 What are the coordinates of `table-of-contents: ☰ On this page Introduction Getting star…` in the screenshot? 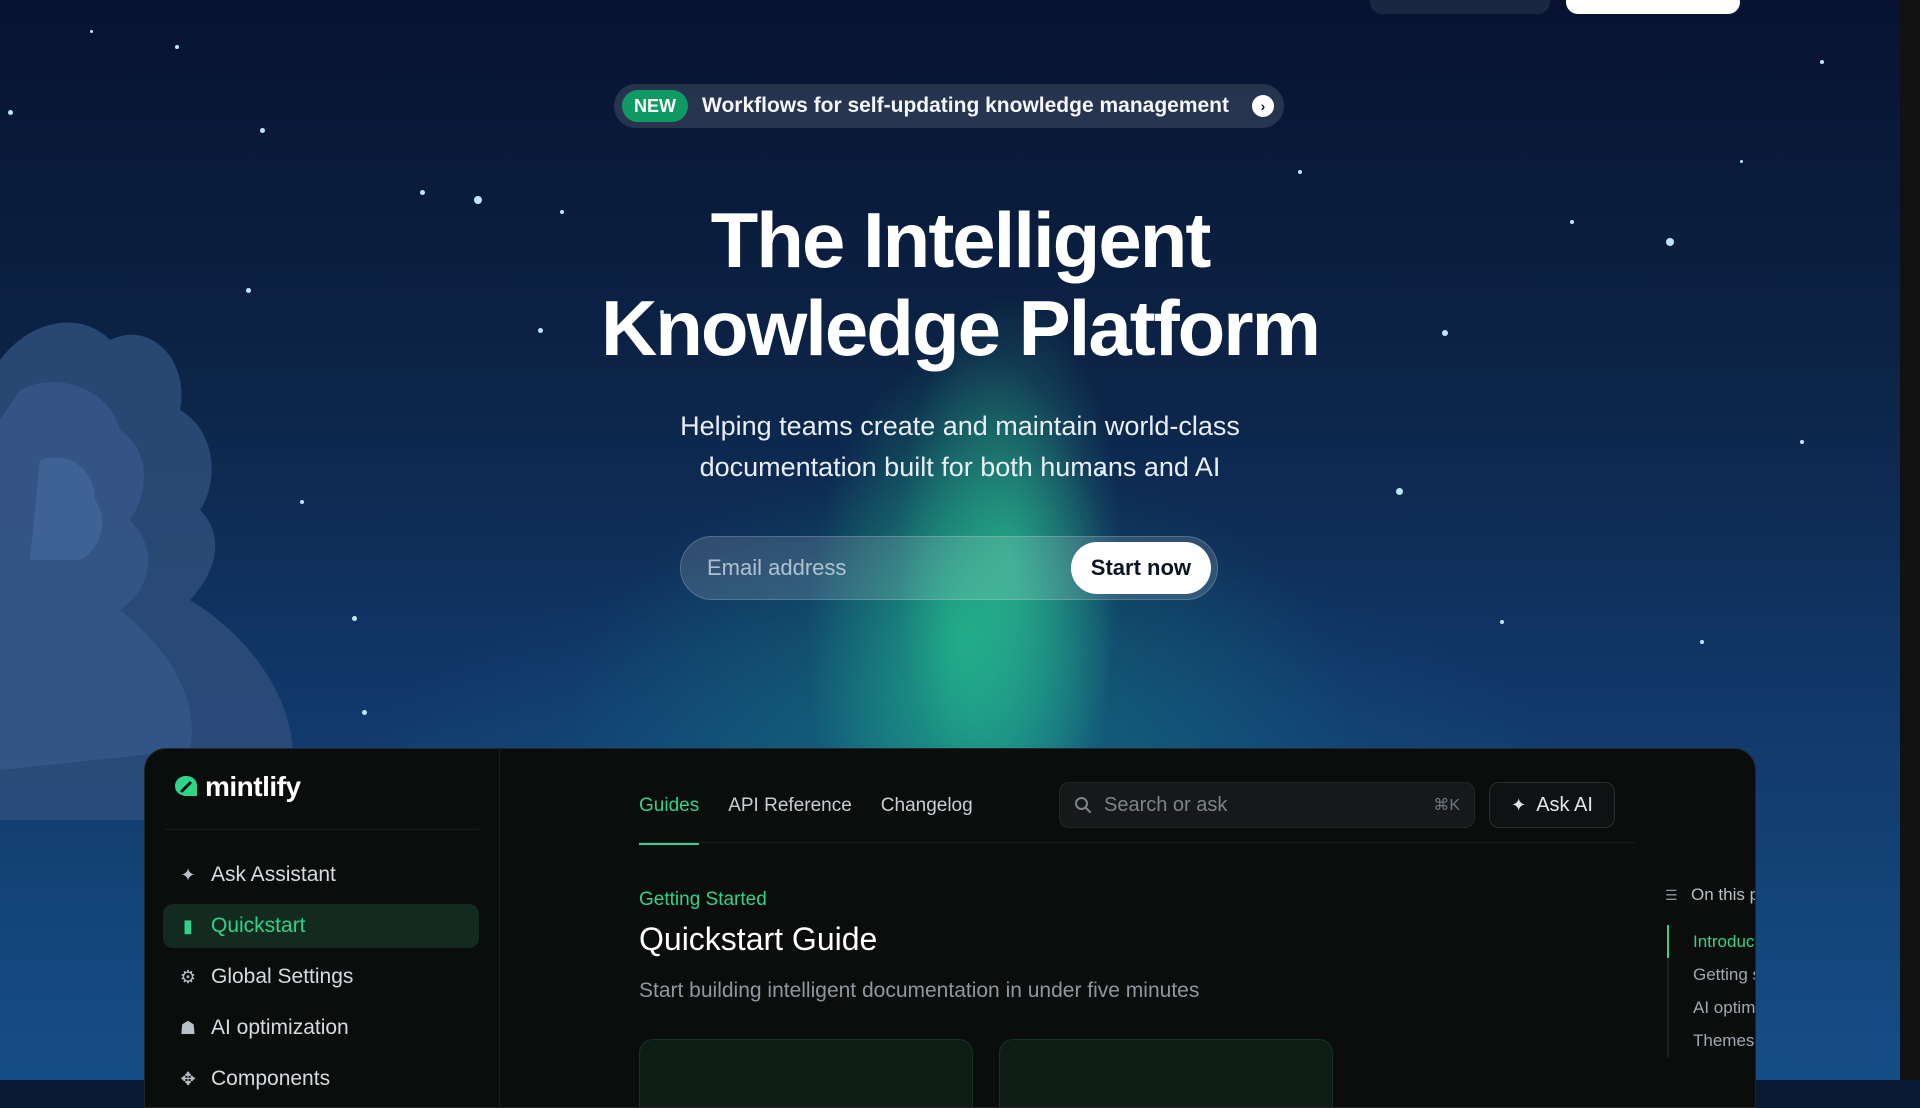 It's located at (1710, 971).